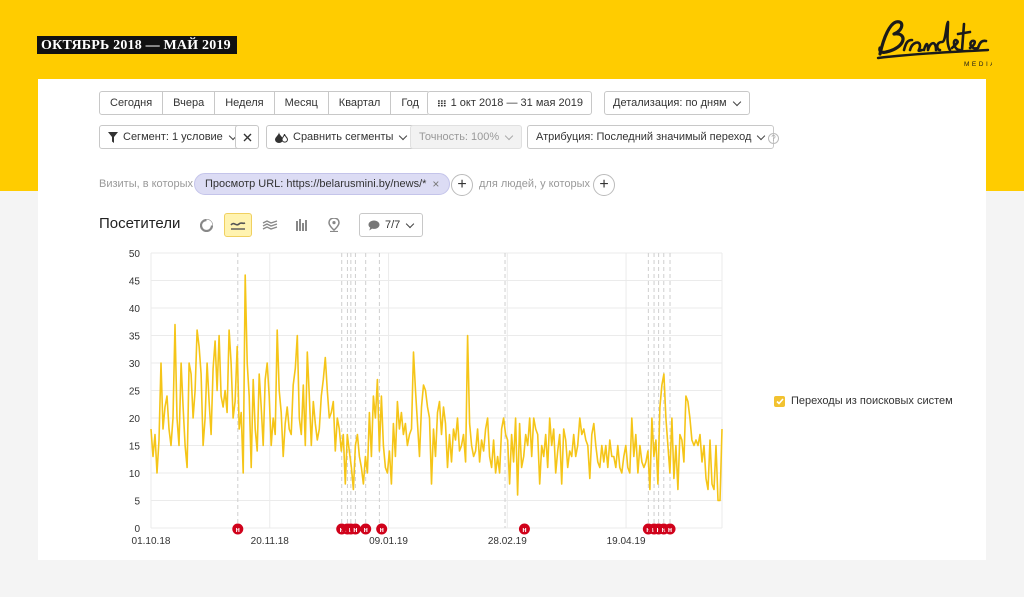 This screenshot has width=1024, height=597. I want to click on accuracy-select: Точность: 100%, so click(466, 137).